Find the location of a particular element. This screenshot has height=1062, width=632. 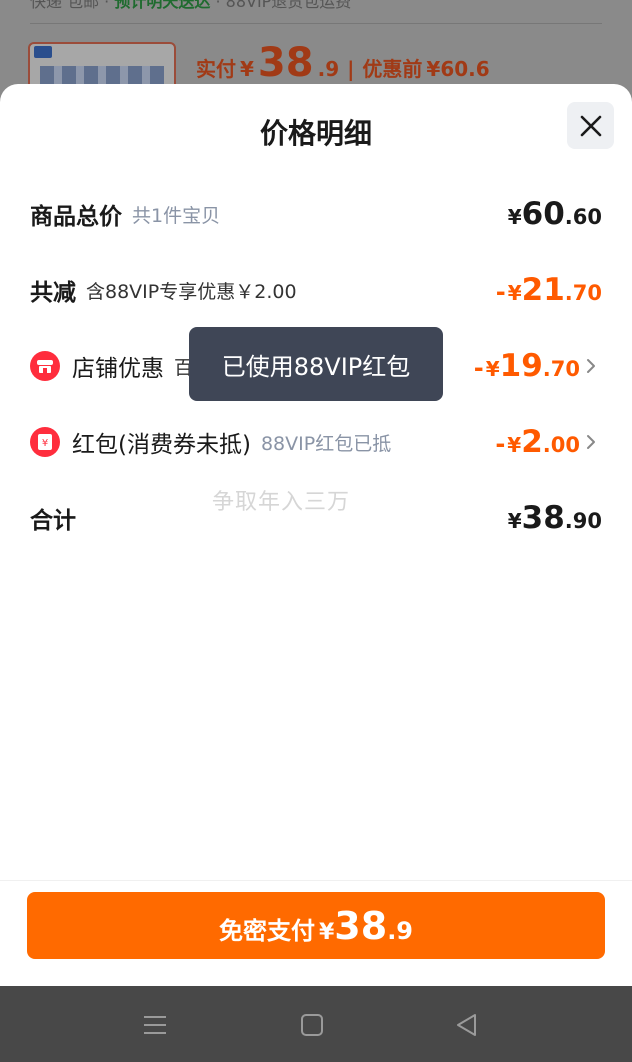

menu-icon is located at coordinates (155, 1025).